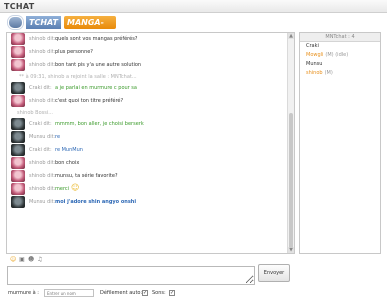 Image resolution: width=387 pixels, height=300 pixels. Describe the element at coordinates (96, 202) in the screenshot. I see `message-text: moi j'adore shin angyo onshi` at that location.